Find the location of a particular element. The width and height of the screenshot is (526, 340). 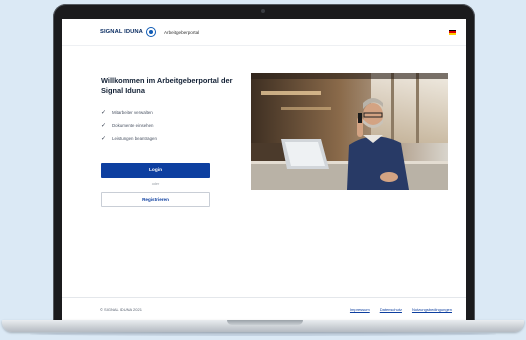

hero-photo is located at coordinates (349, 131).